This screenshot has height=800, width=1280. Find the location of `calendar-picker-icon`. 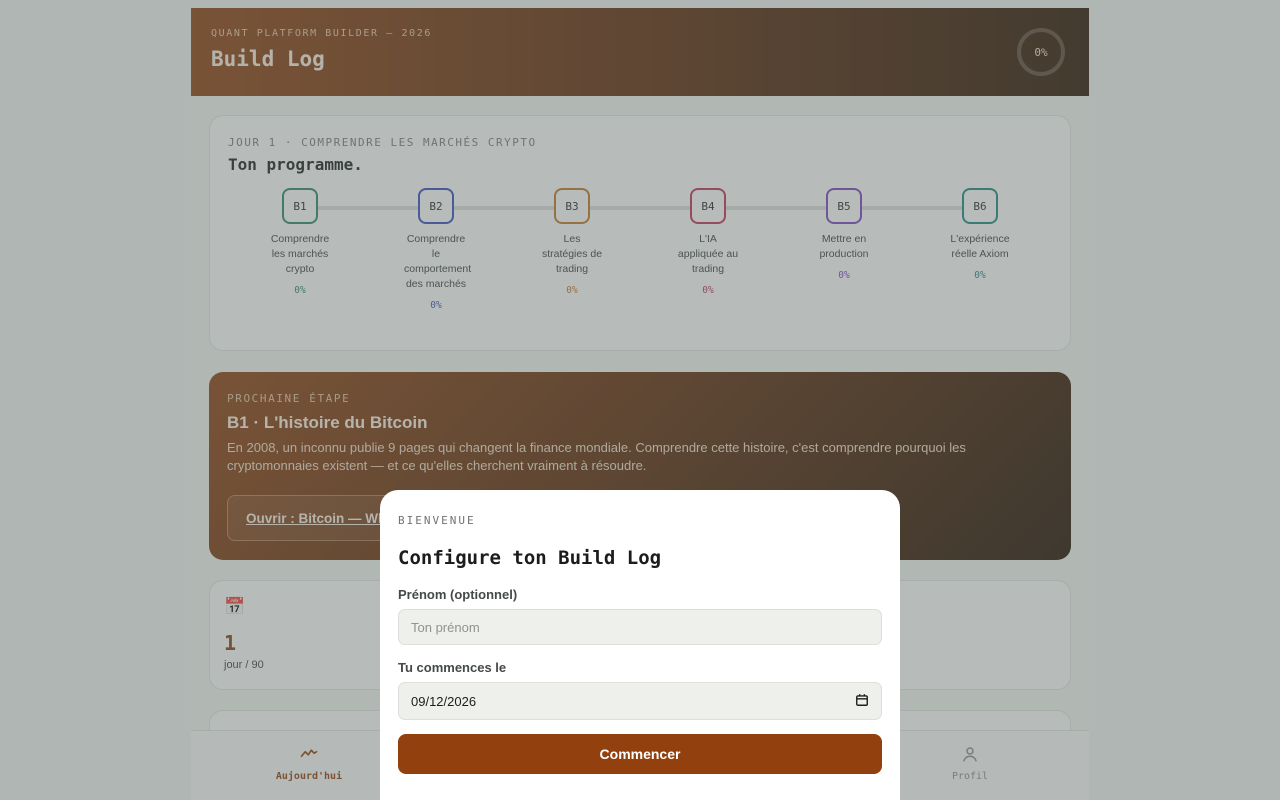

calendar-picker-icon is located at coordinates (862, 701).